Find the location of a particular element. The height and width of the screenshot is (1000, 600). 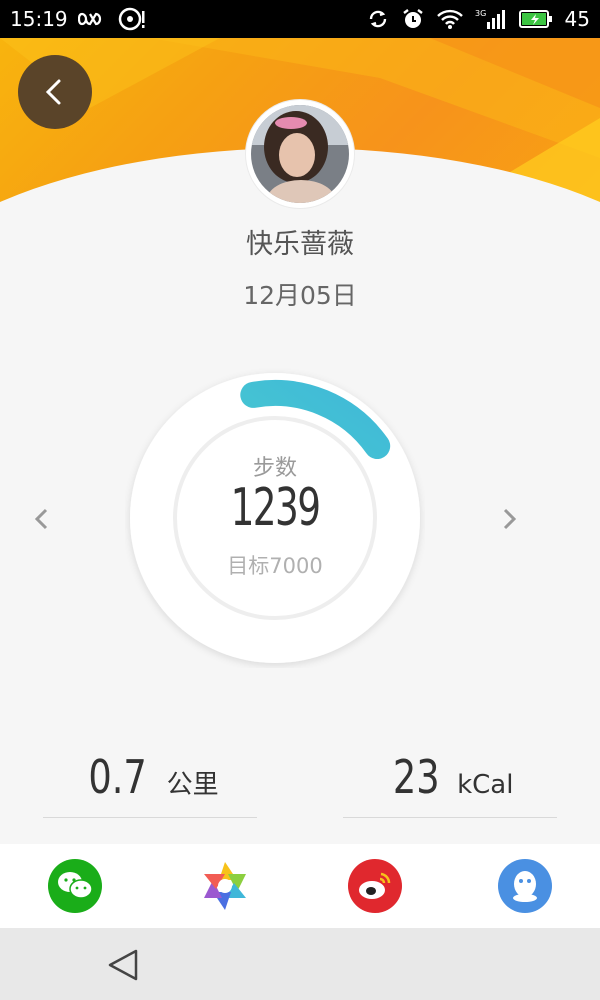

system-back-button is located at coordinates (123, 965).